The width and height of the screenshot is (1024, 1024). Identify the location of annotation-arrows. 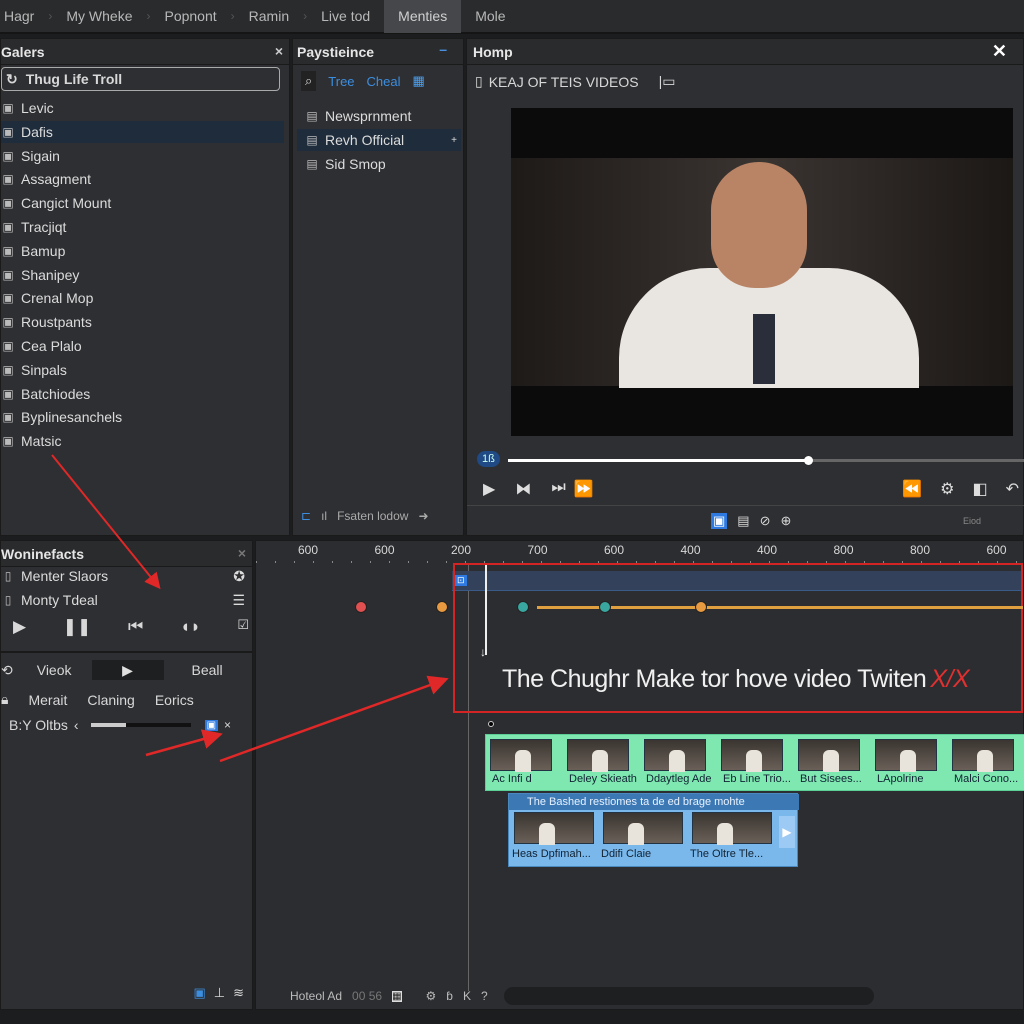
(250, 608).